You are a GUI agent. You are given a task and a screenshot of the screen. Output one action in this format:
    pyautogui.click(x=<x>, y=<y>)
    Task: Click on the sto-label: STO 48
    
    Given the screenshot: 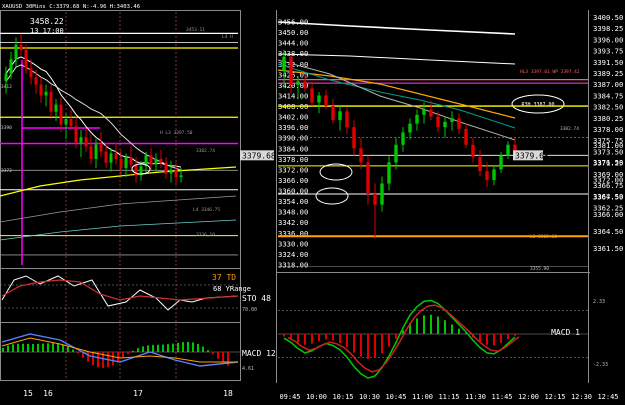 What is the action you would take?
    pyautogui.click(x=256, y=298)
    